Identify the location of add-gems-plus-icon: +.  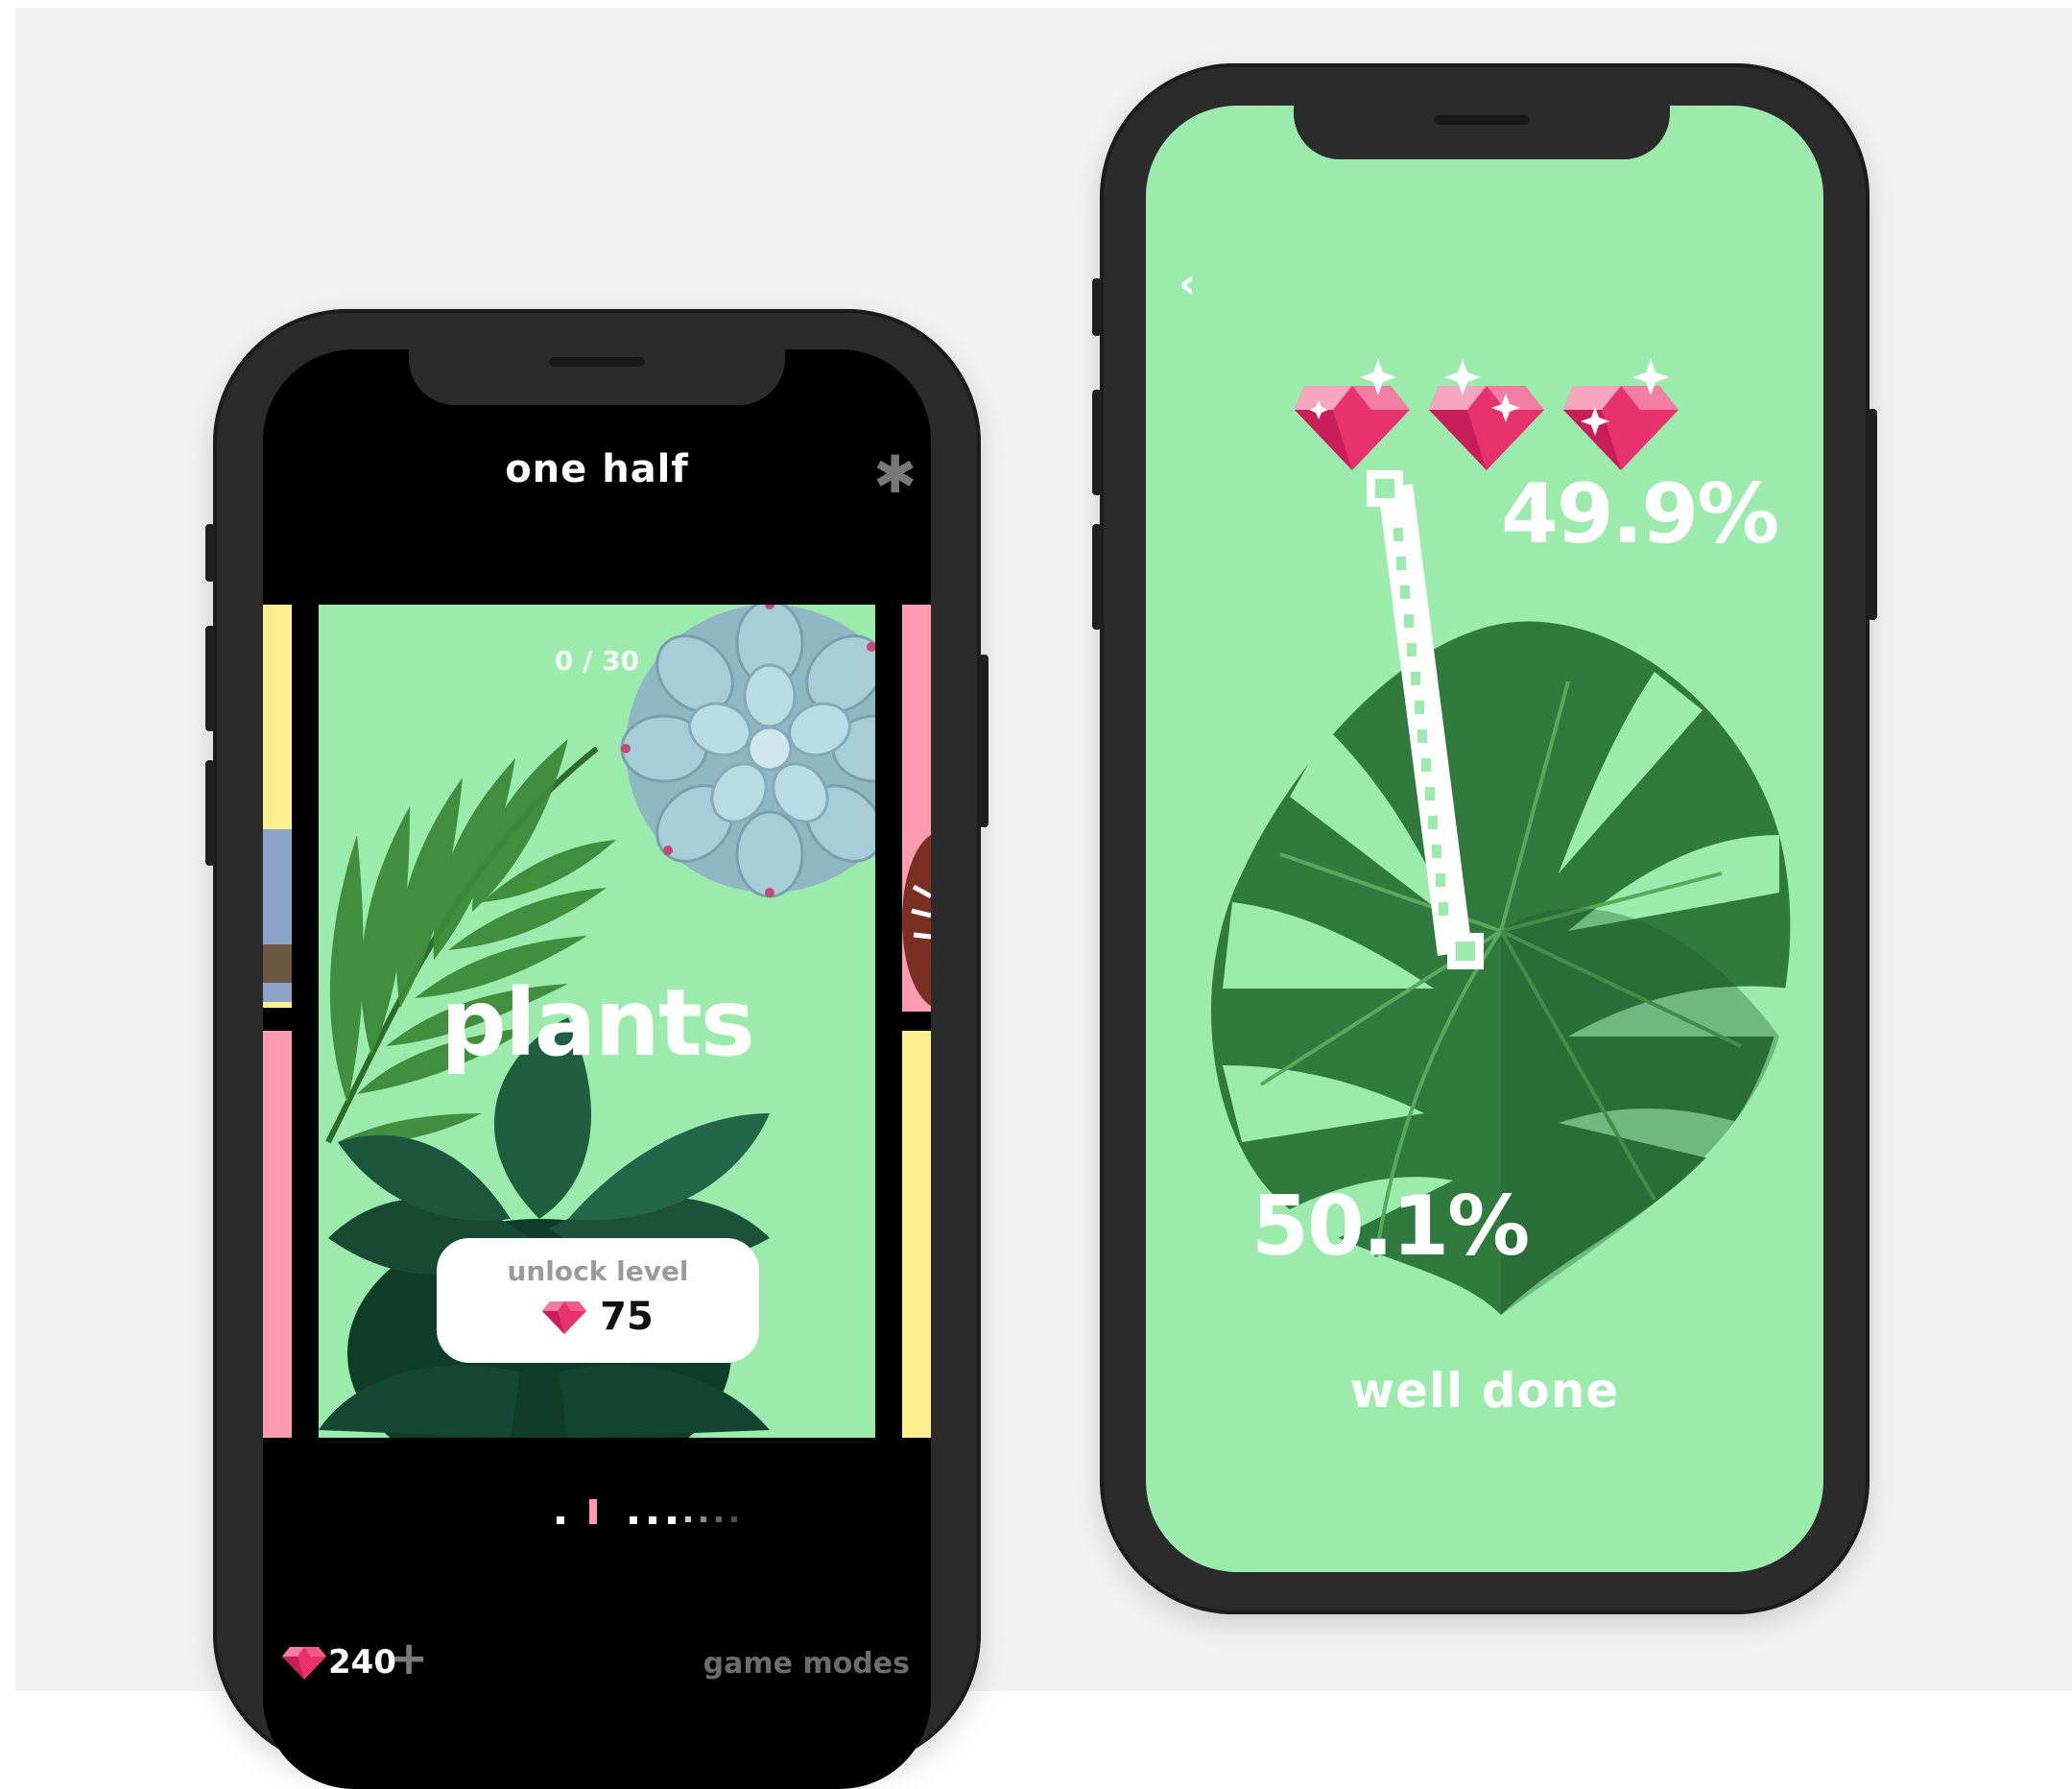
(409, 1658).